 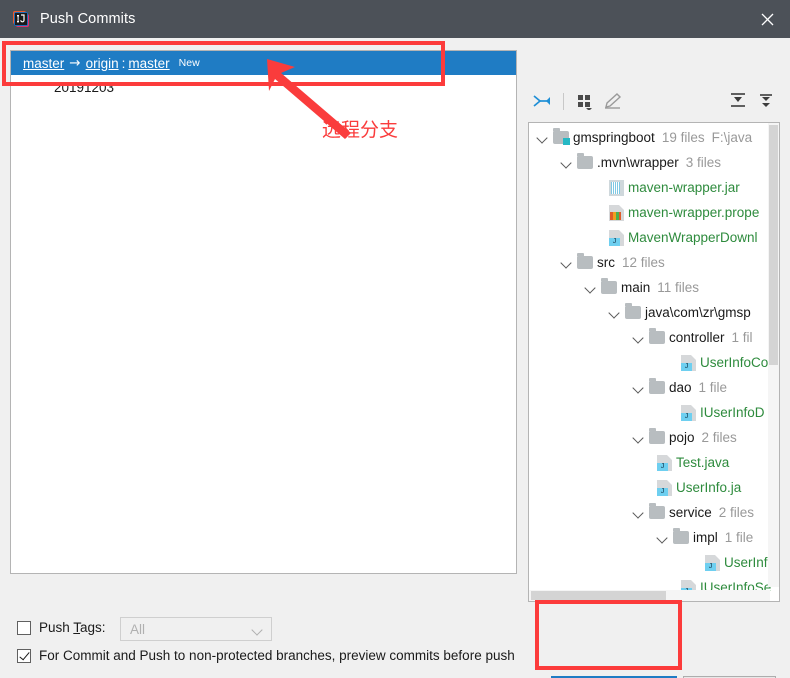 I want to click on tree-file-label: UserInf, so click(x=746, y=562).